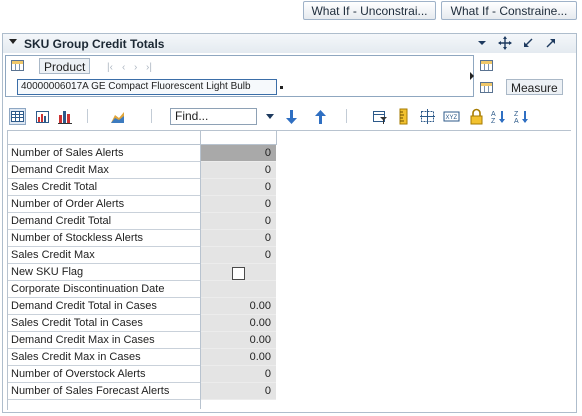 The height and width of the screenshot is (416, 582). What do you see at coordinates (104, 289) in the screenshot?
I see `row-label: Corporate Discontinuation Date` at bounding box center [104, 289].